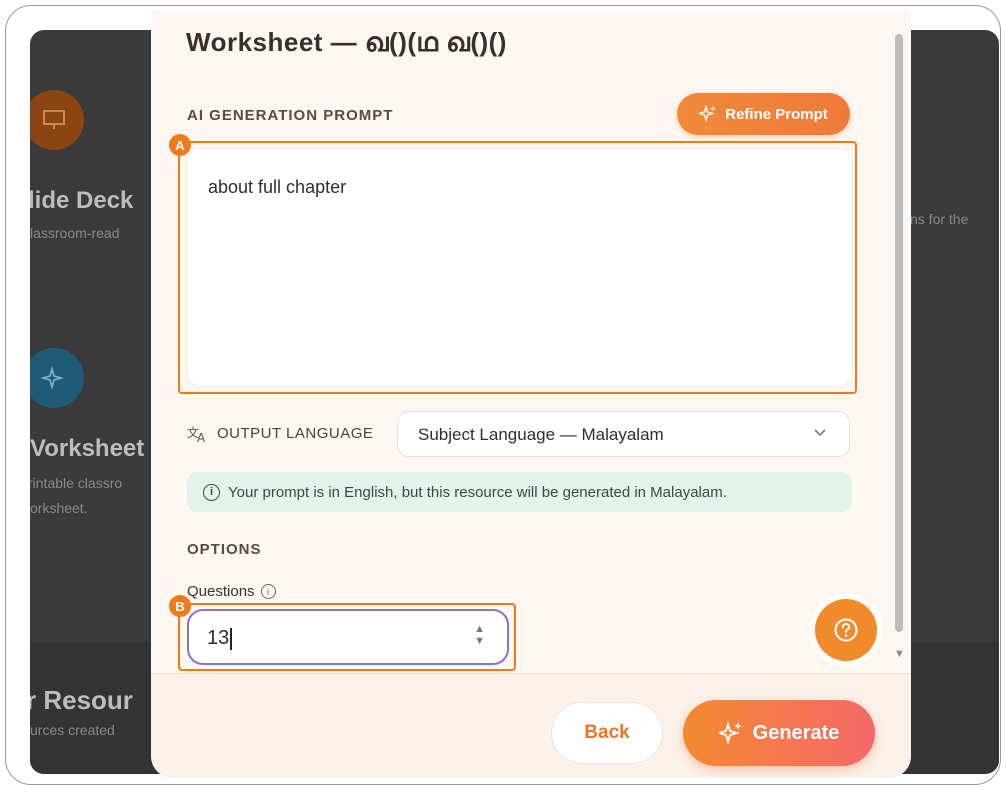 This screenshot has width=1006, height=789. I want to click on questions-label: Questions, so click(221, 591).